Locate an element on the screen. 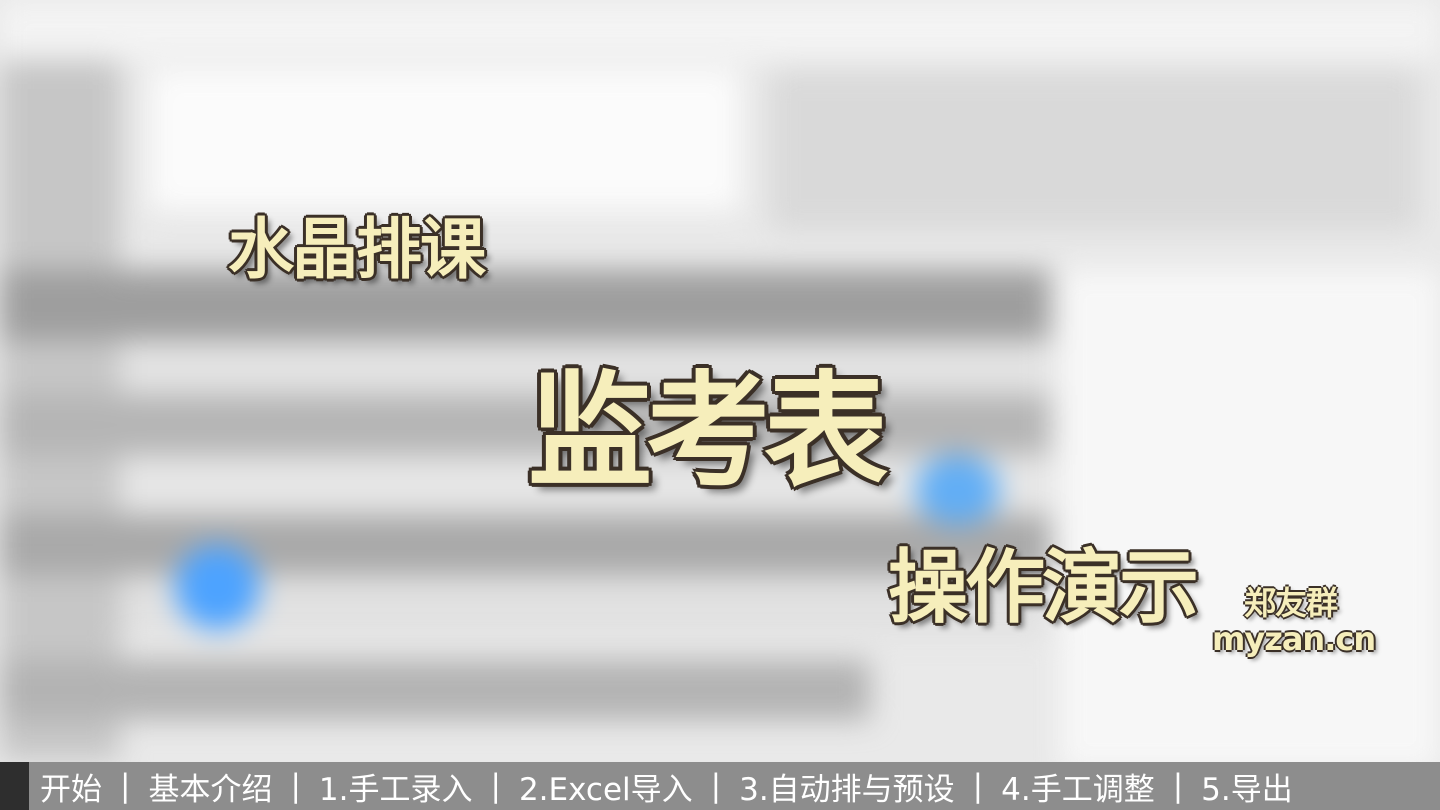 The height and width of the screenshot is (810, 1440). main-title: 监考表 is located at coordinates (708, 432).